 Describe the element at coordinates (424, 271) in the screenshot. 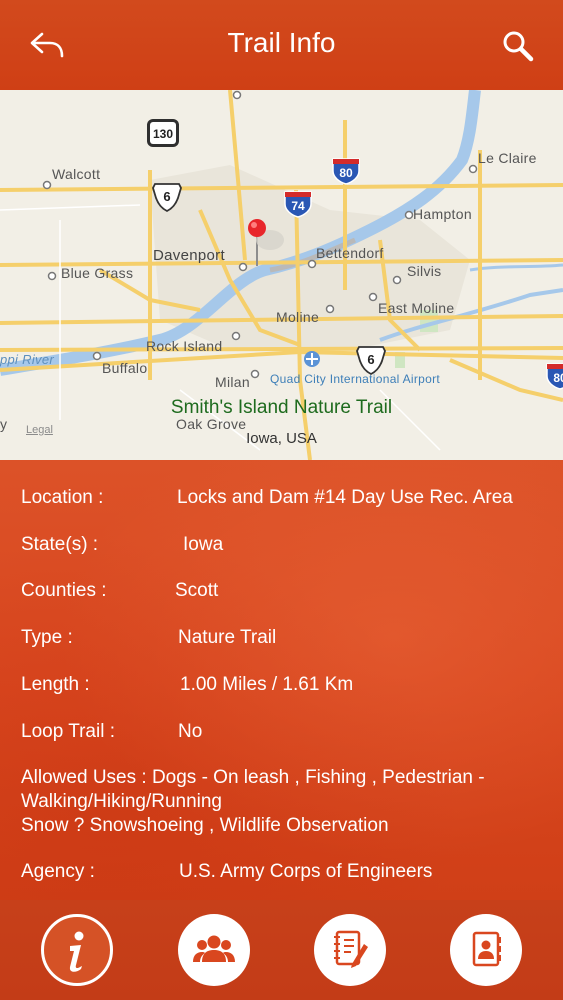

I see `map-label-silvis: Silvis` at that location.